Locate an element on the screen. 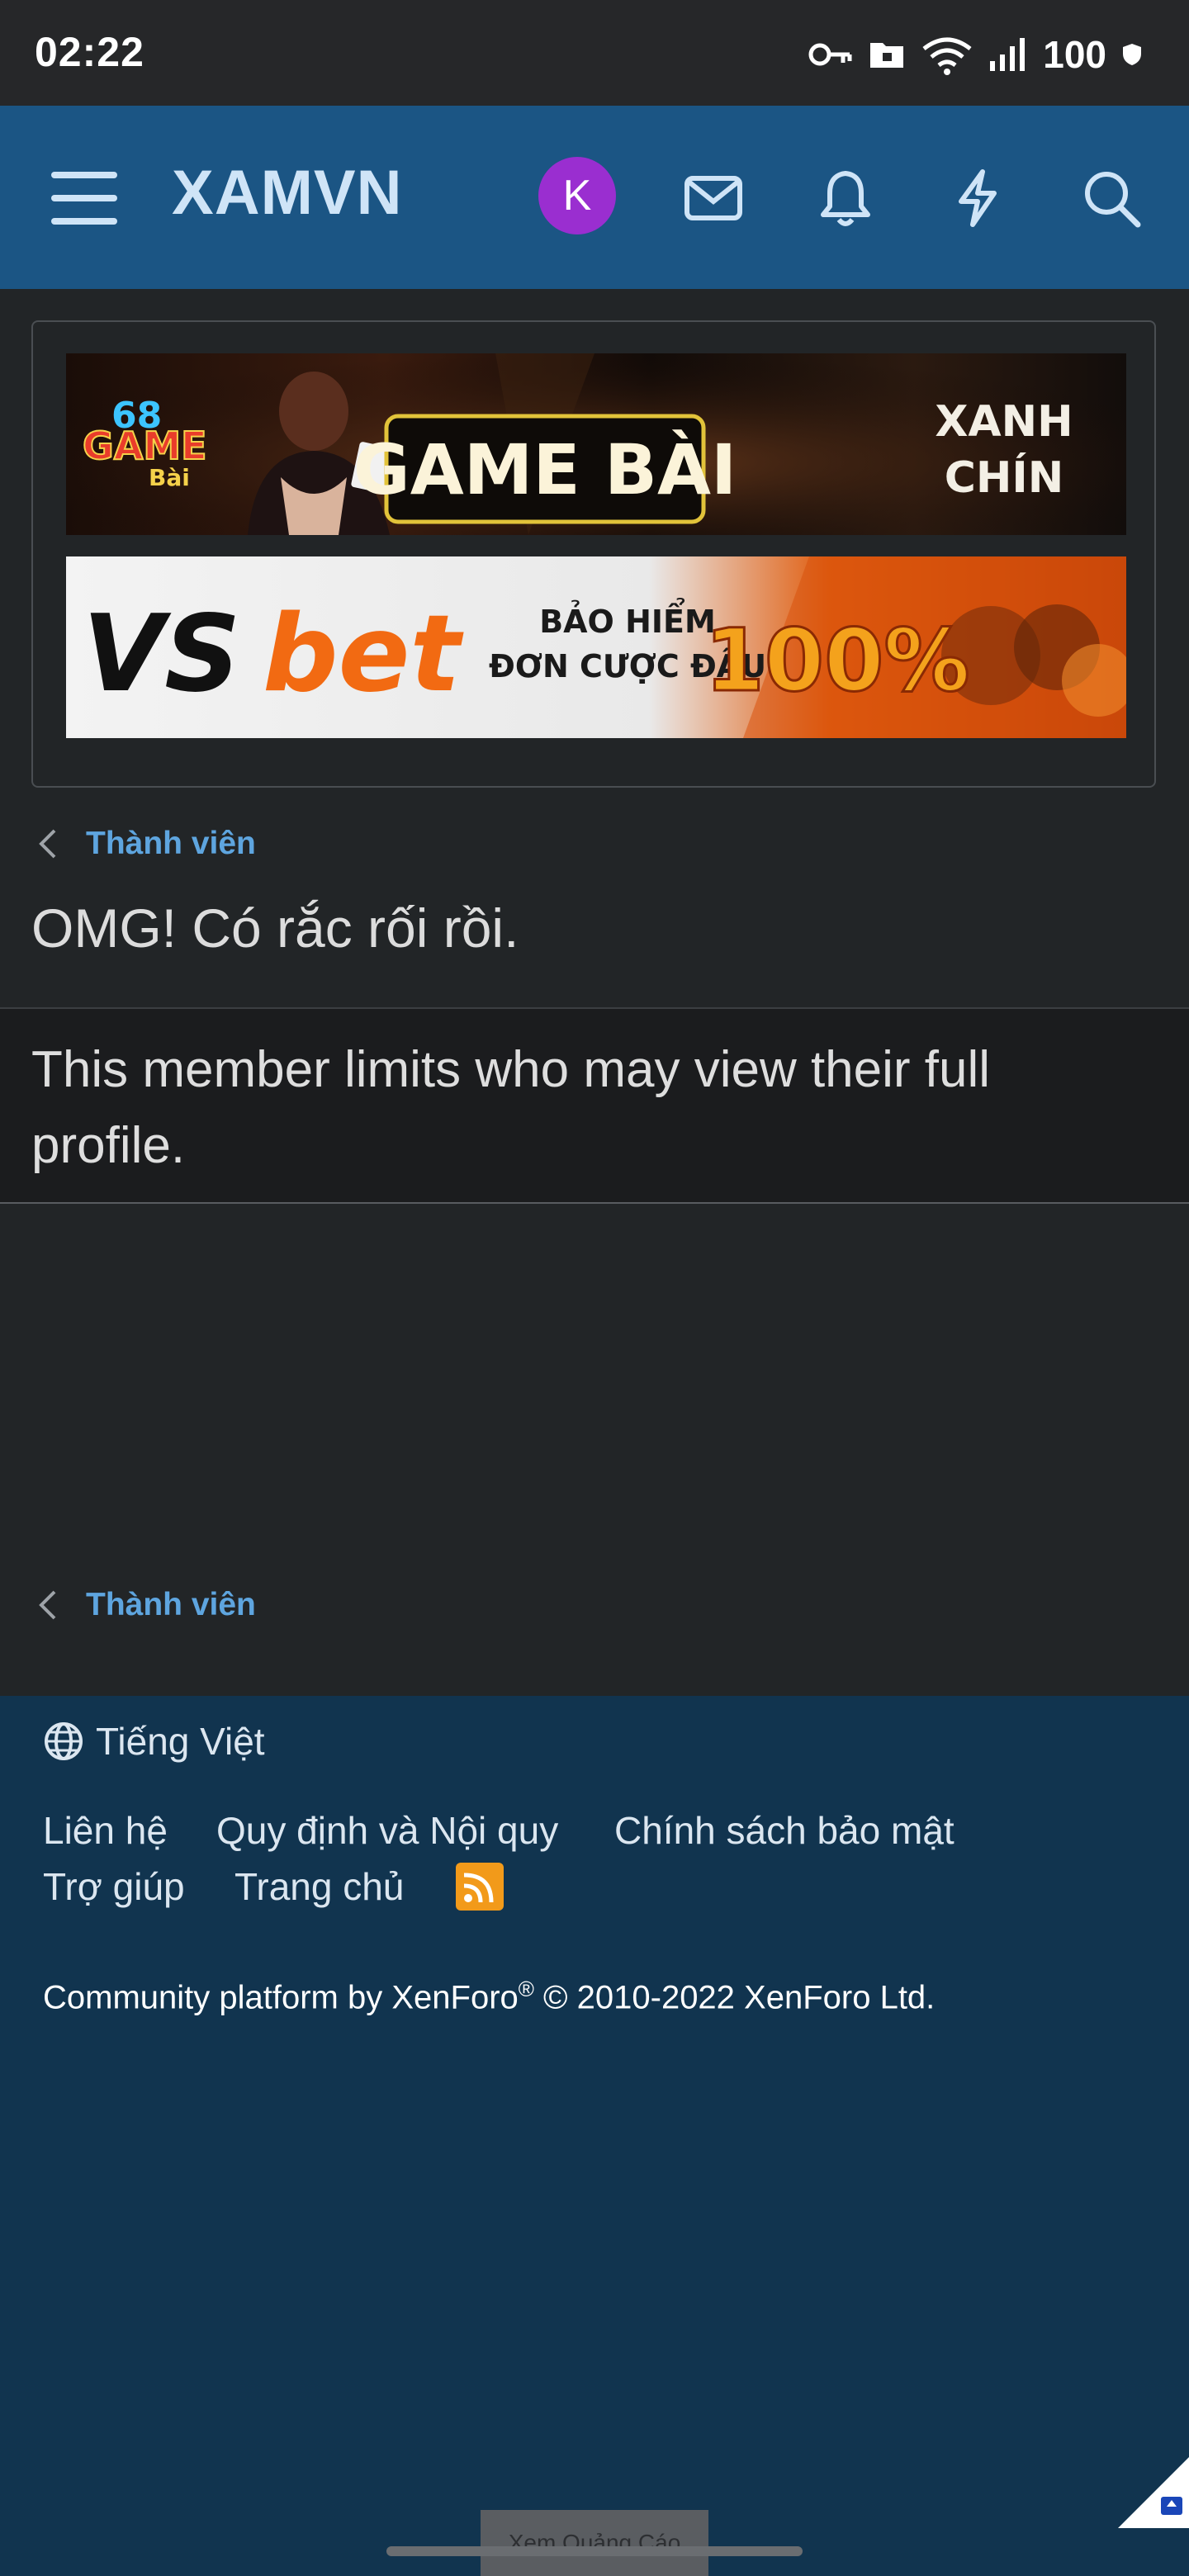  breadcrumb-bottom: Thành viên is located at coordinates (147, 1605).